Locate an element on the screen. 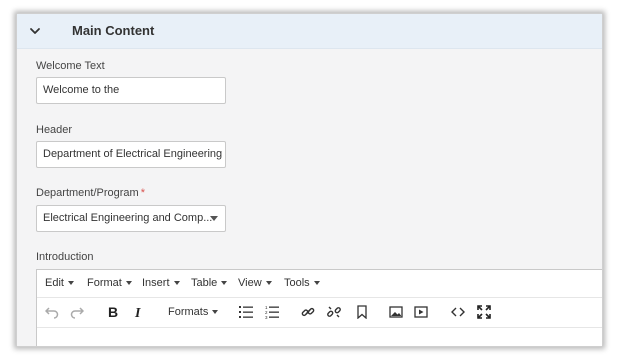  bullet-list-icon is located at coordinates (246, 313).